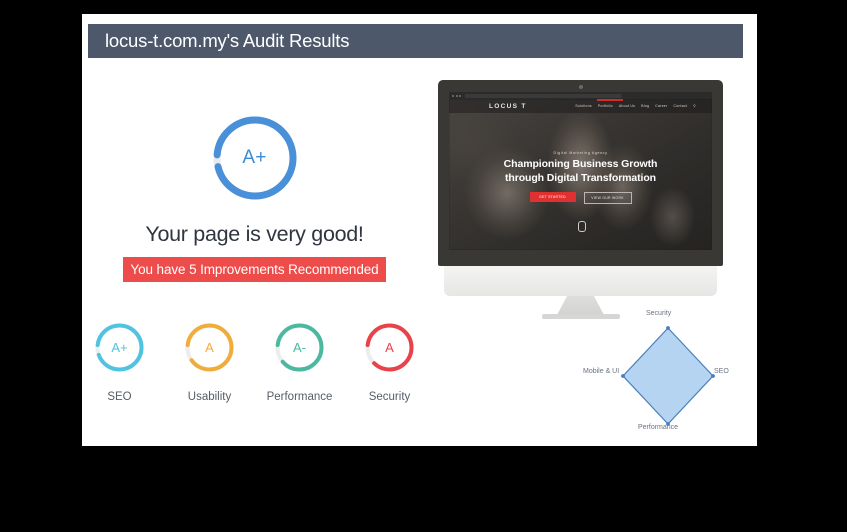 This screenshot has height=532, width=847. I want to click on gauge-performance: A- Performance, so click(299, 361).